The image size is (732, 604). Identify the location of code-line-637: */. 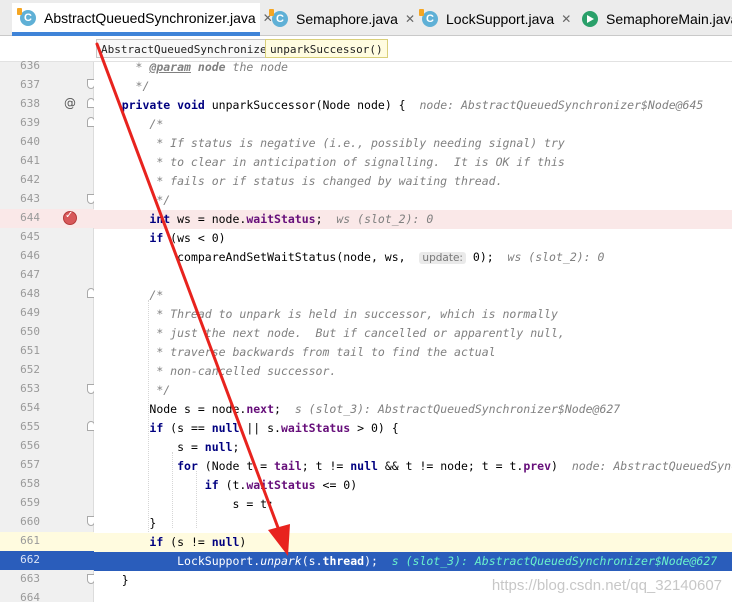
(139, 86).